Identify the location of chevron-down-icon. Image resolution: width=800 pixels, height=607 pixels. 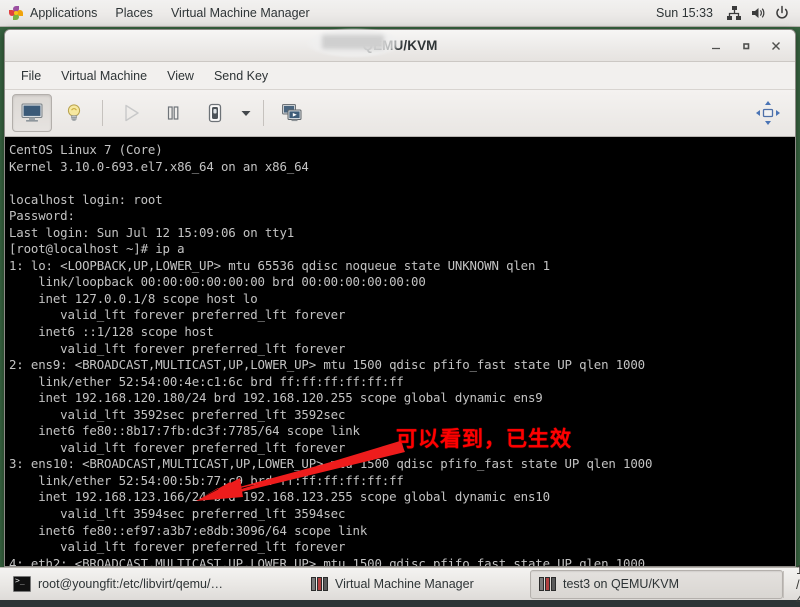
(246, 113).